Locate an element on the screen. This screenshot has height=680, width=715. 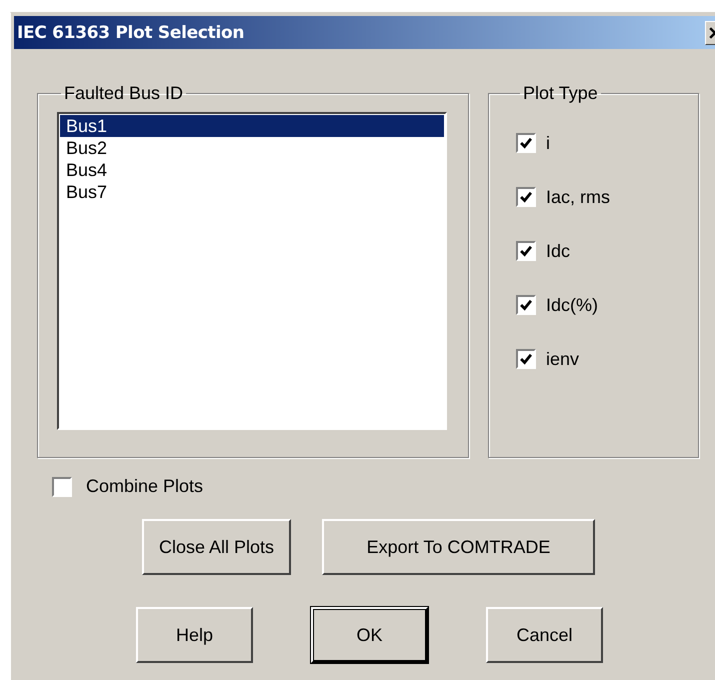
list-item: Bus4 is located at coordinates (252, 170).